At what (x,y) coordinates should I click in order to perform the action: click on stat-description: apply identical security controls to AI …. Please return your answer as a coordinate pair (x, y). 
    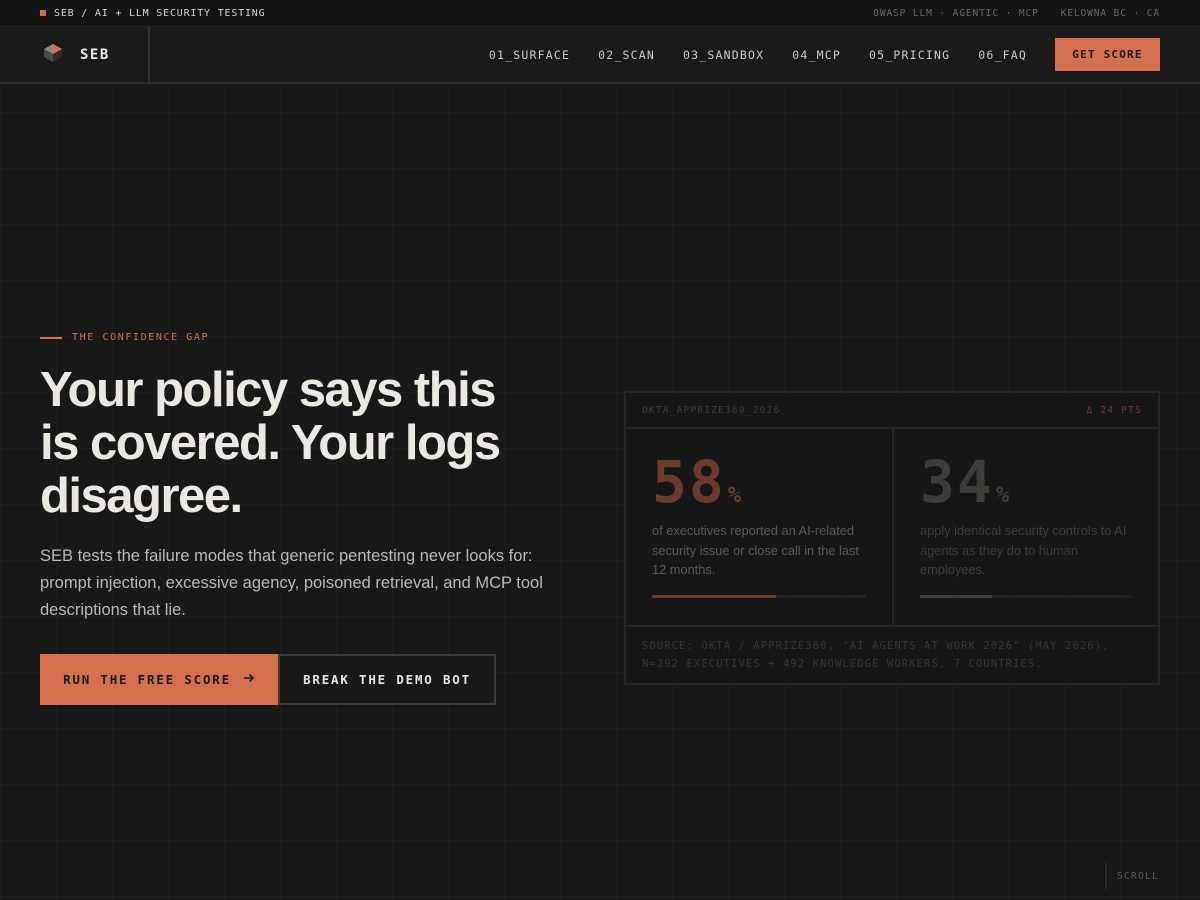
    Looking at the image, I should click on (1023, 550).